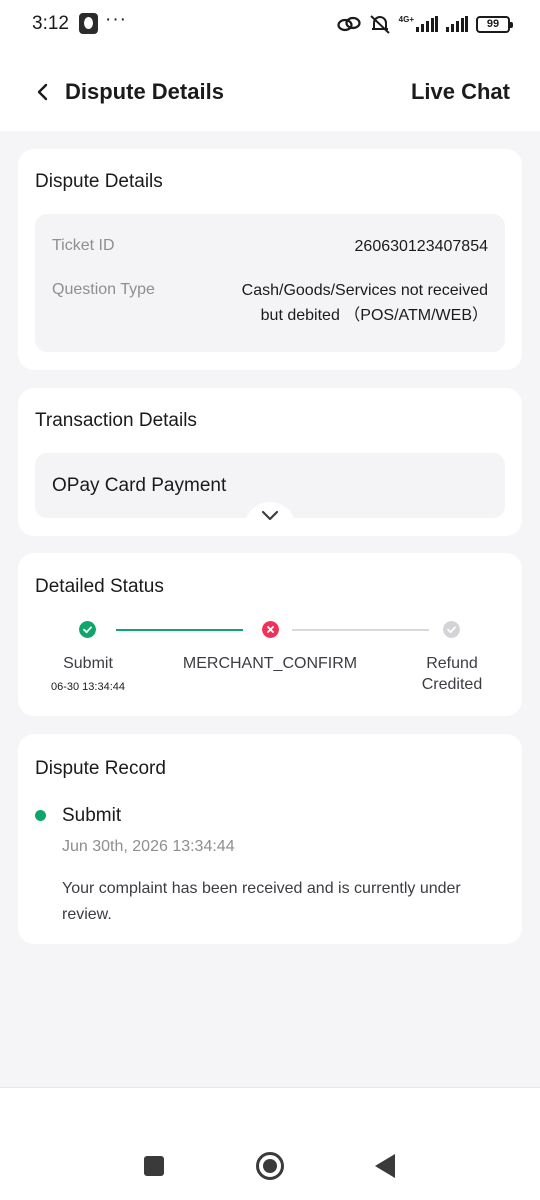 This screenshot has height=1200, width=540. What do you see at coordinates (385, 1166) in the screenshot?
I see `triangle-back-icon` at bounding box center [385, 1166].